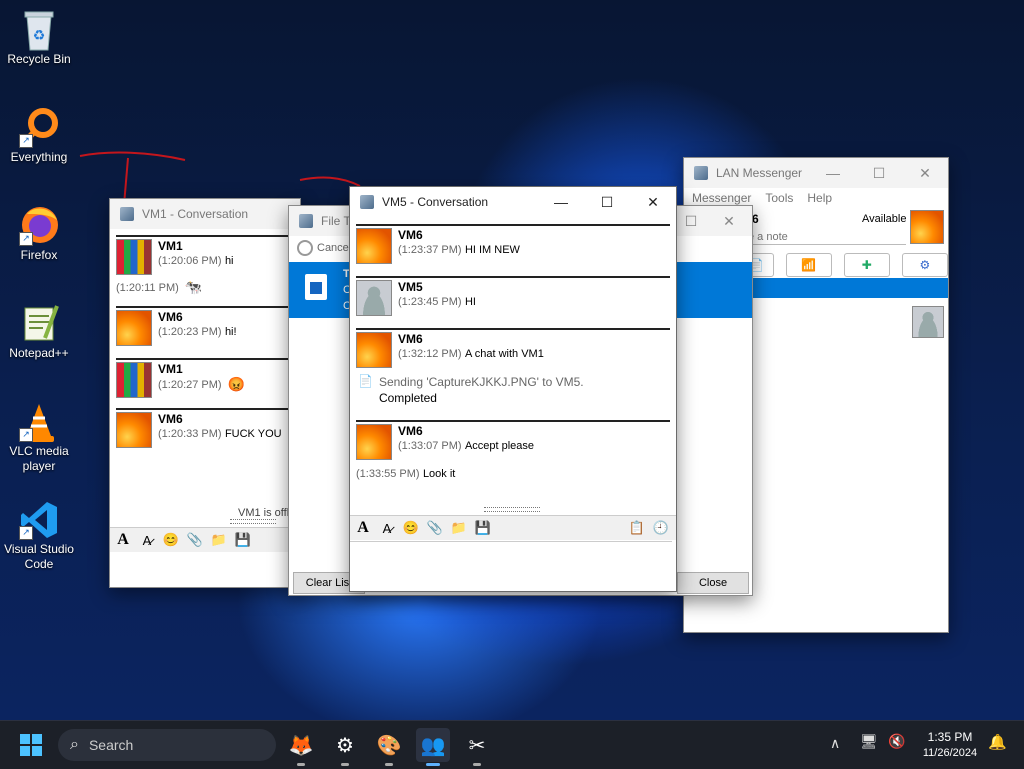  I want to click on paint-palette-icon: 🎨, so click(389, 745).